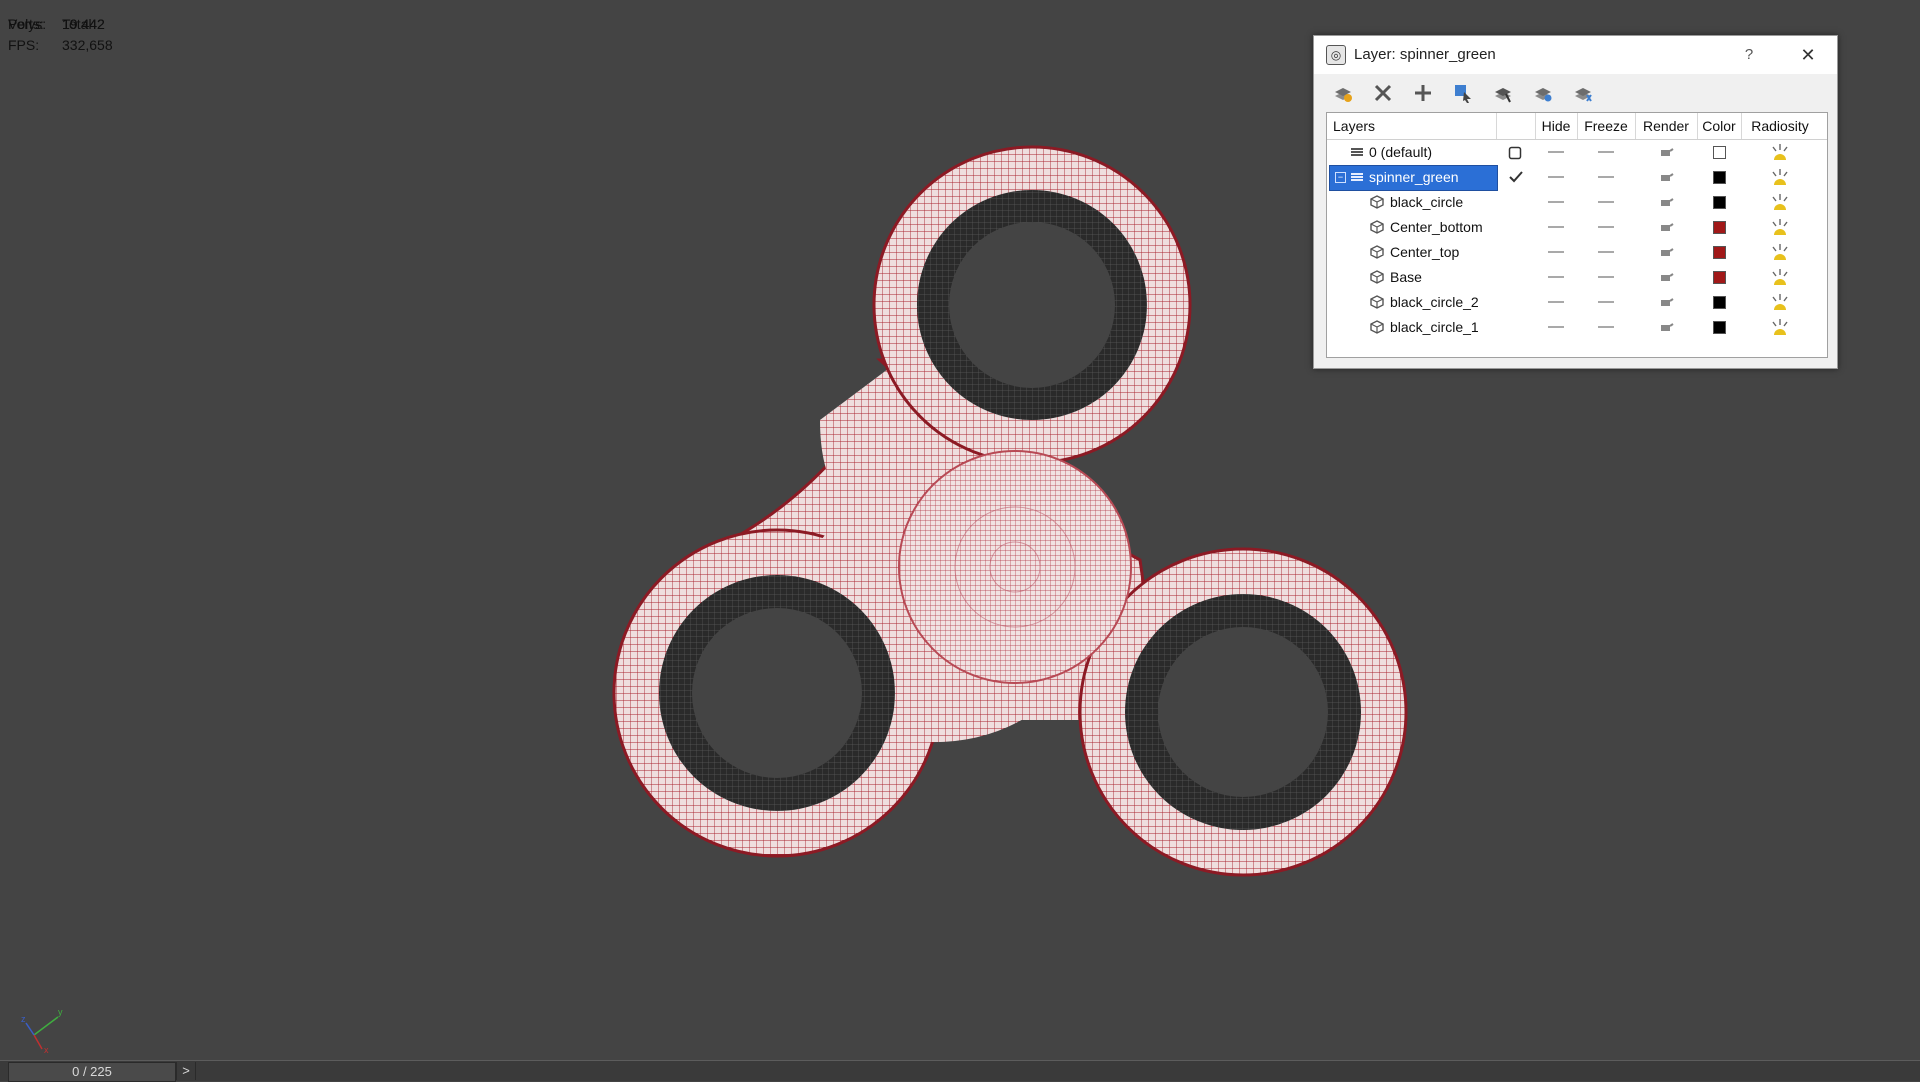 The width and height of the screenshot is (1920, 1082). Describe the element at coordinates (1516, 126) in the screenshot. I see `column-current` at that location.